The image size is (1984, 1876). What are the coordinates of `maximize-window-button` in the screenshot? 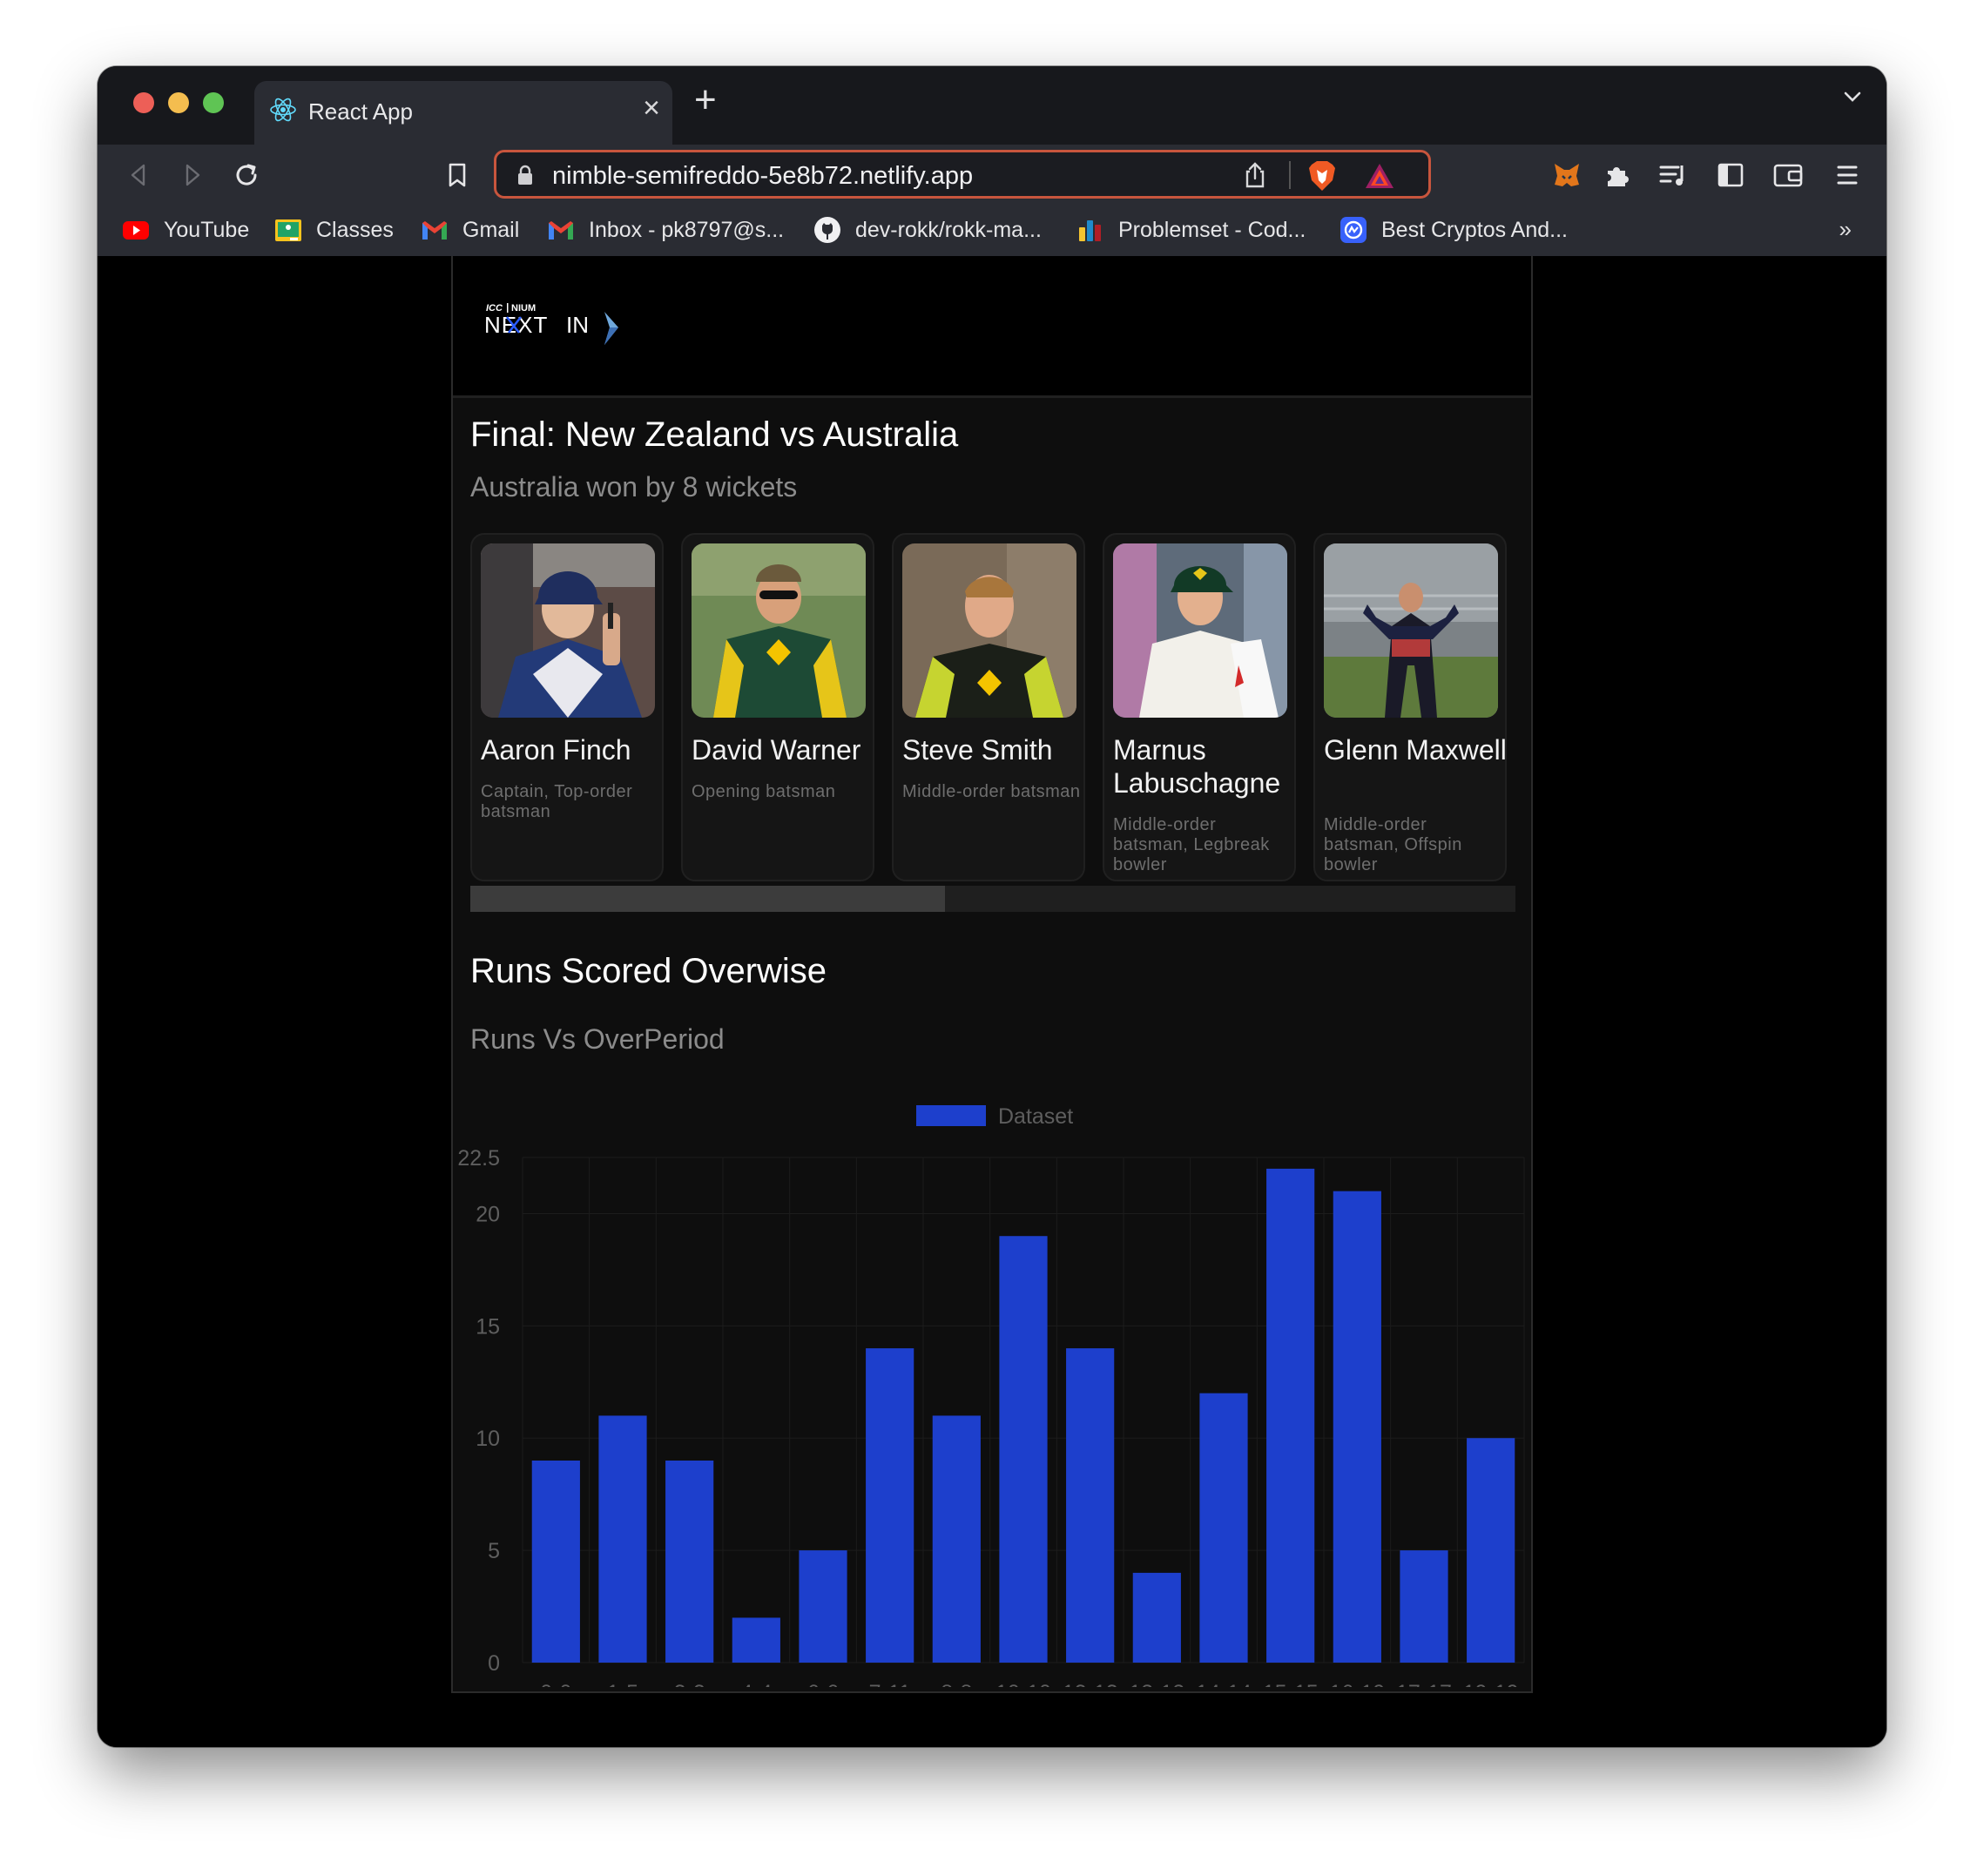 It's located at (213, 102).